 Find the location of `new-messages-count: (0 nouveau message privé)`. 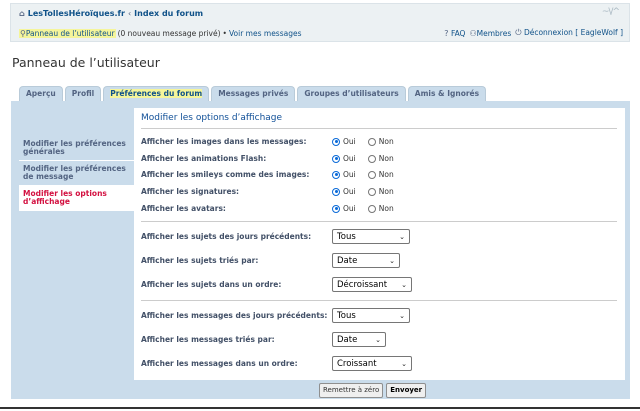

new-messages-count: (0 nouveau message privé) is located at coordinates (169, 33).